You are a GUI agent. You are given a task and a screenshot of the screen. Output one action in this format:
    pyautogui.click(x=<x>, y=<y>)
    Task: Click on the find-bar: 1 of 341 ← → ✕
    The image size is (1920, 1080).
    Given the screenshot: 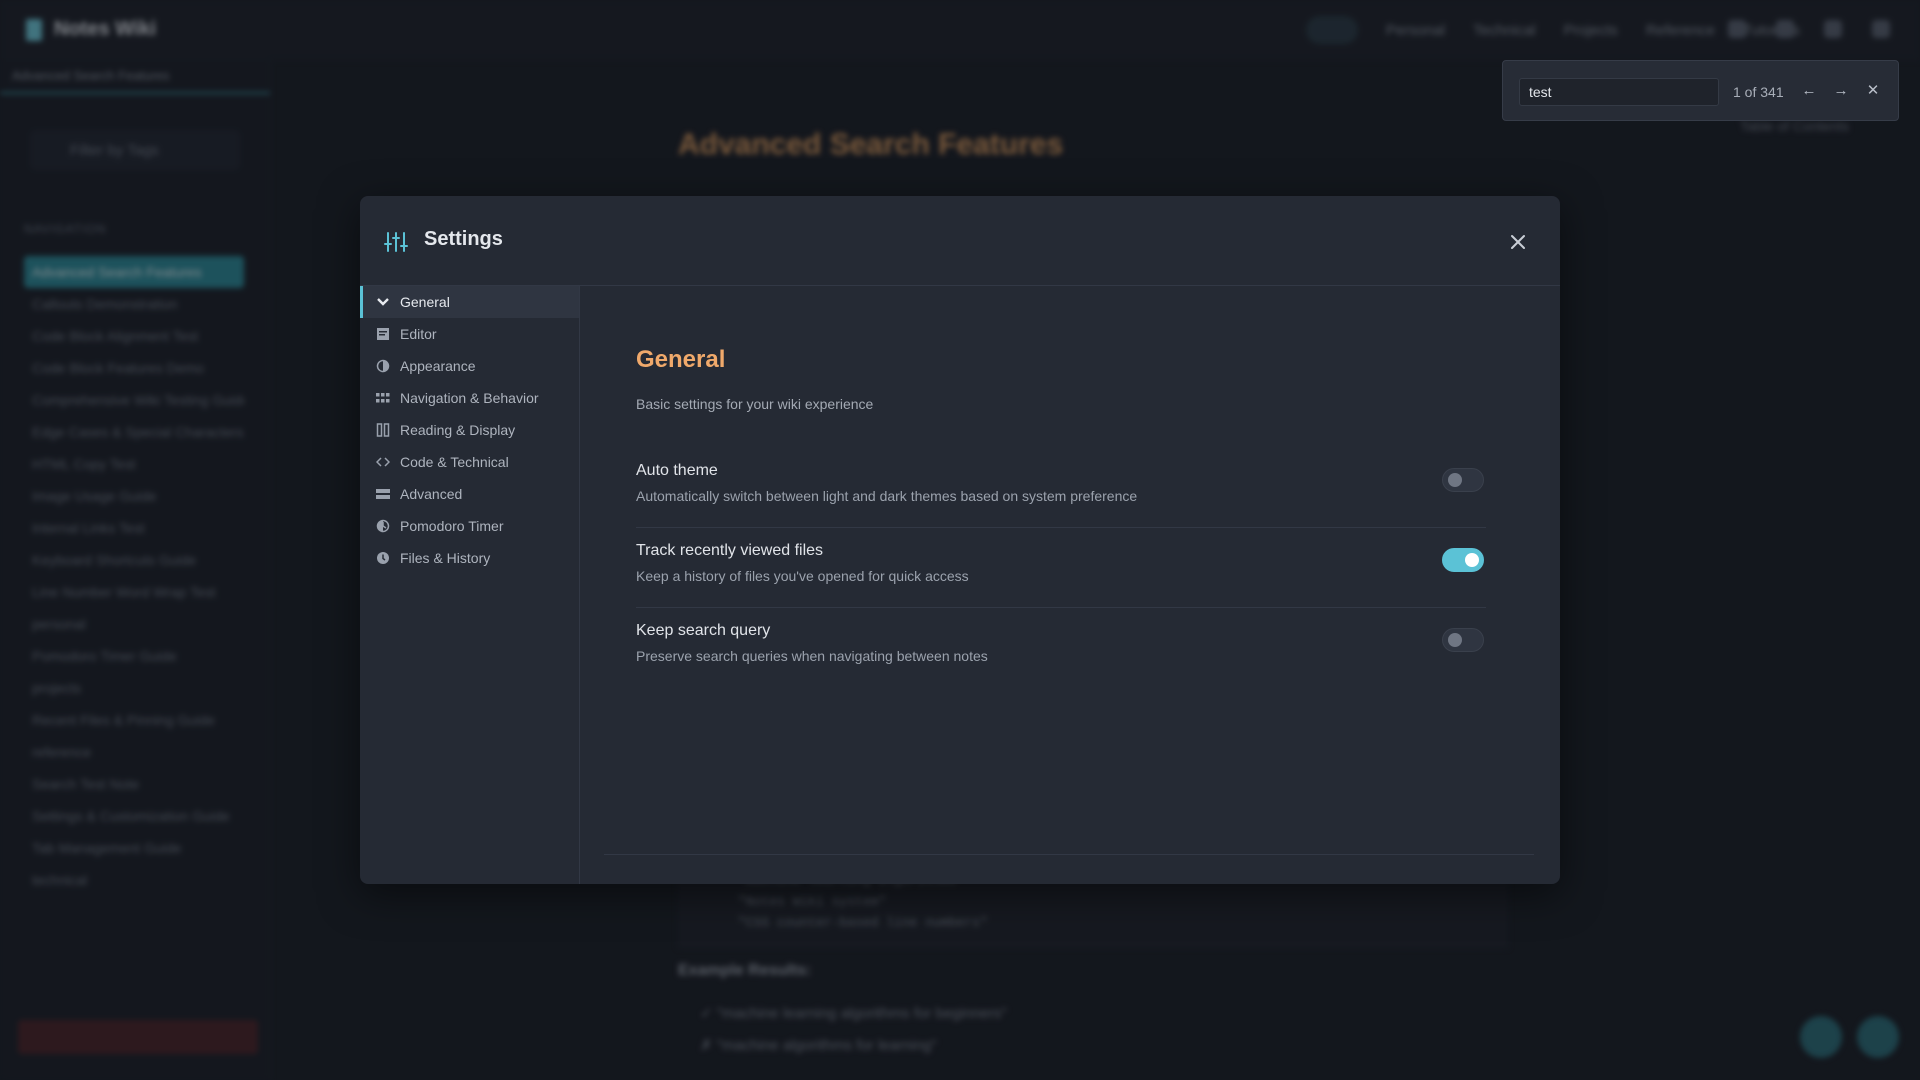 What is the action you would take?
    pyautogui.click(x=1700, y=90)
    